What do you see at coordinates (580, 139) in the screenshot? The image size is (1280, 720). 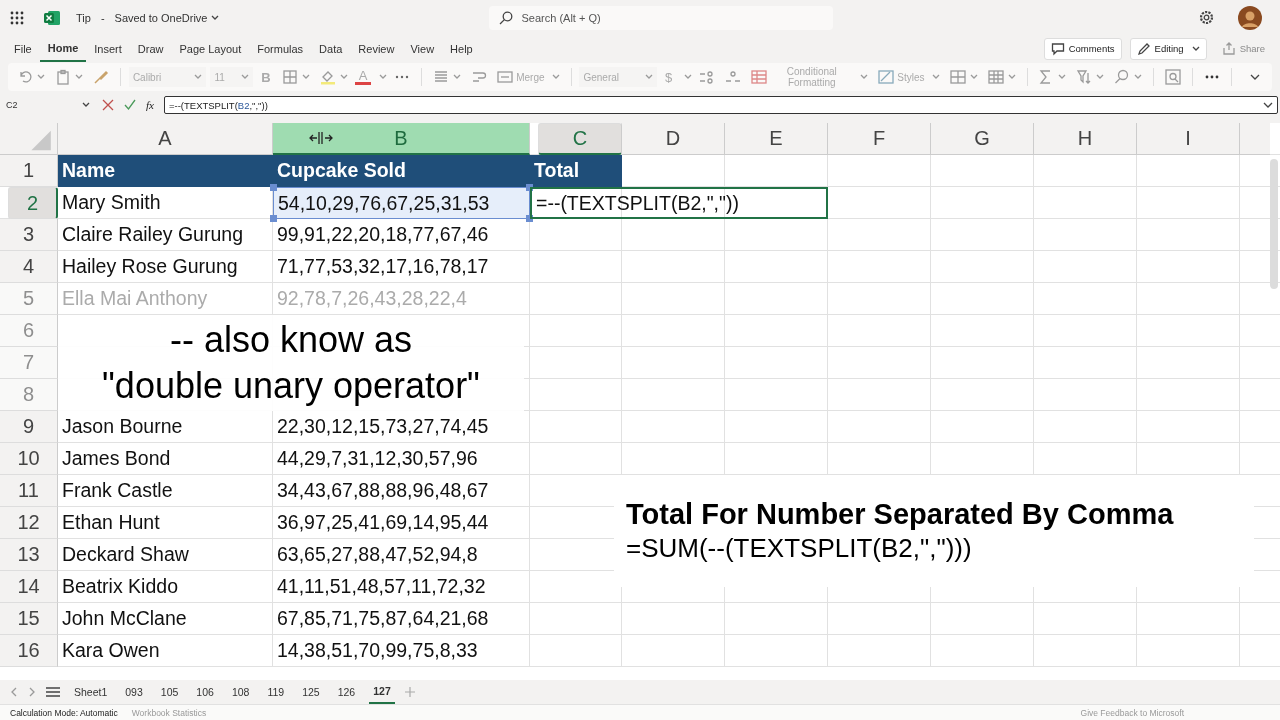 I see `column-header: C` at bounding box center [580, 139].